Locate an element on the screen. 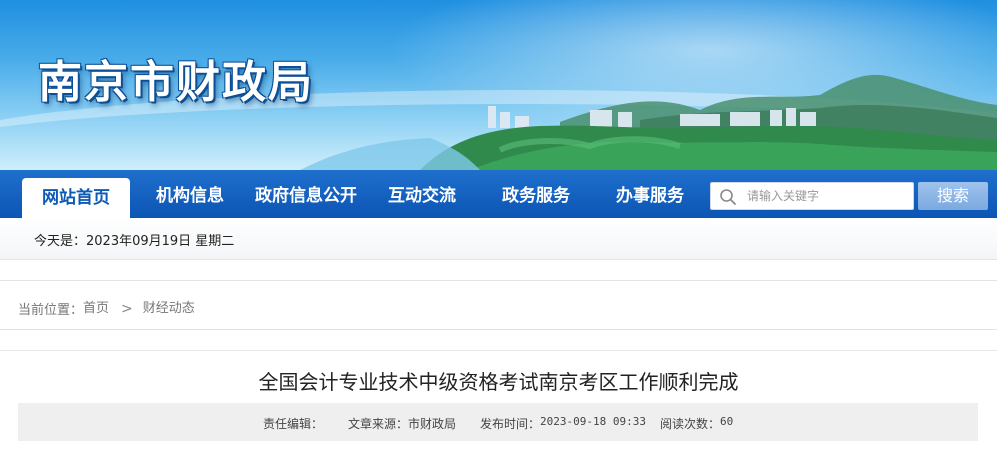 This screenshot has height=451, width=997. breadcrumb-area: 当前位置：首页 > 财经动态 is located at coordinates (498, 305).